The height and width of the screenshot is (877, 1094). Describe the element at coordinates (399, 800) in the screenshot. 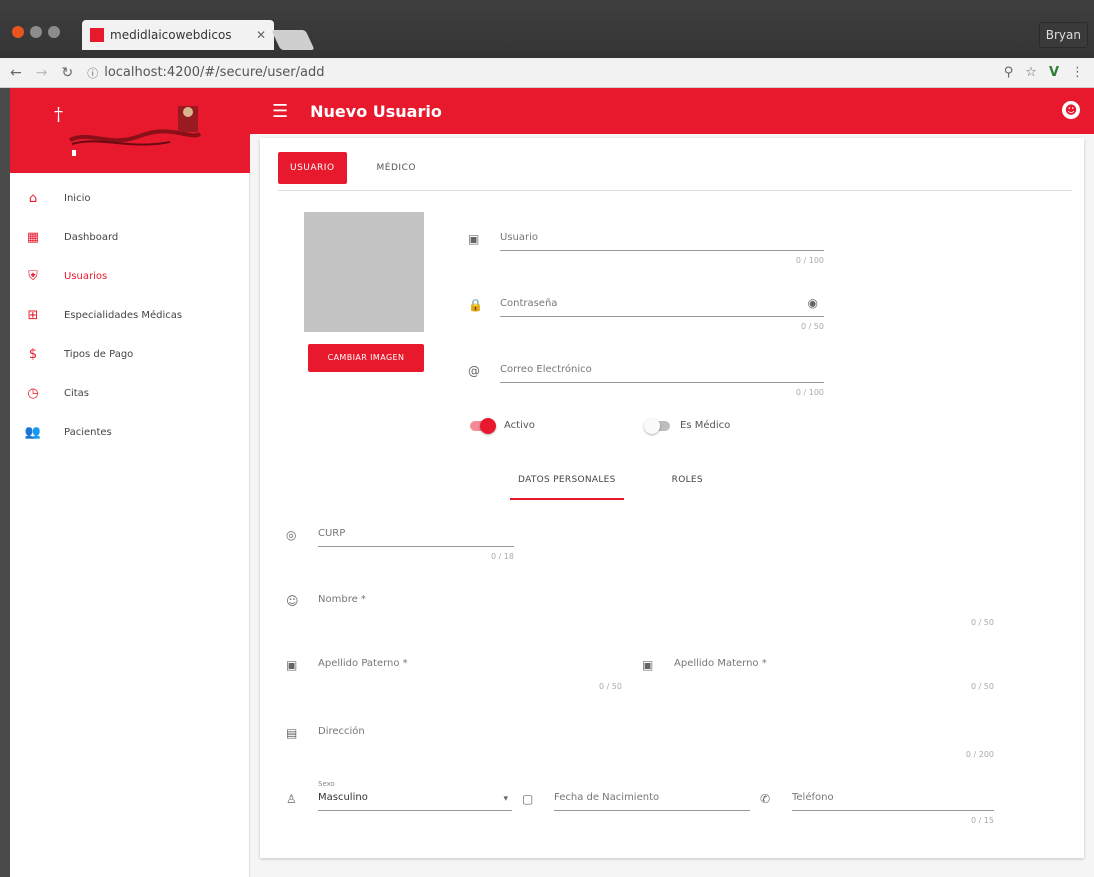

I see `gender-select: Sexo ♙ Masculino ▾` at that location.